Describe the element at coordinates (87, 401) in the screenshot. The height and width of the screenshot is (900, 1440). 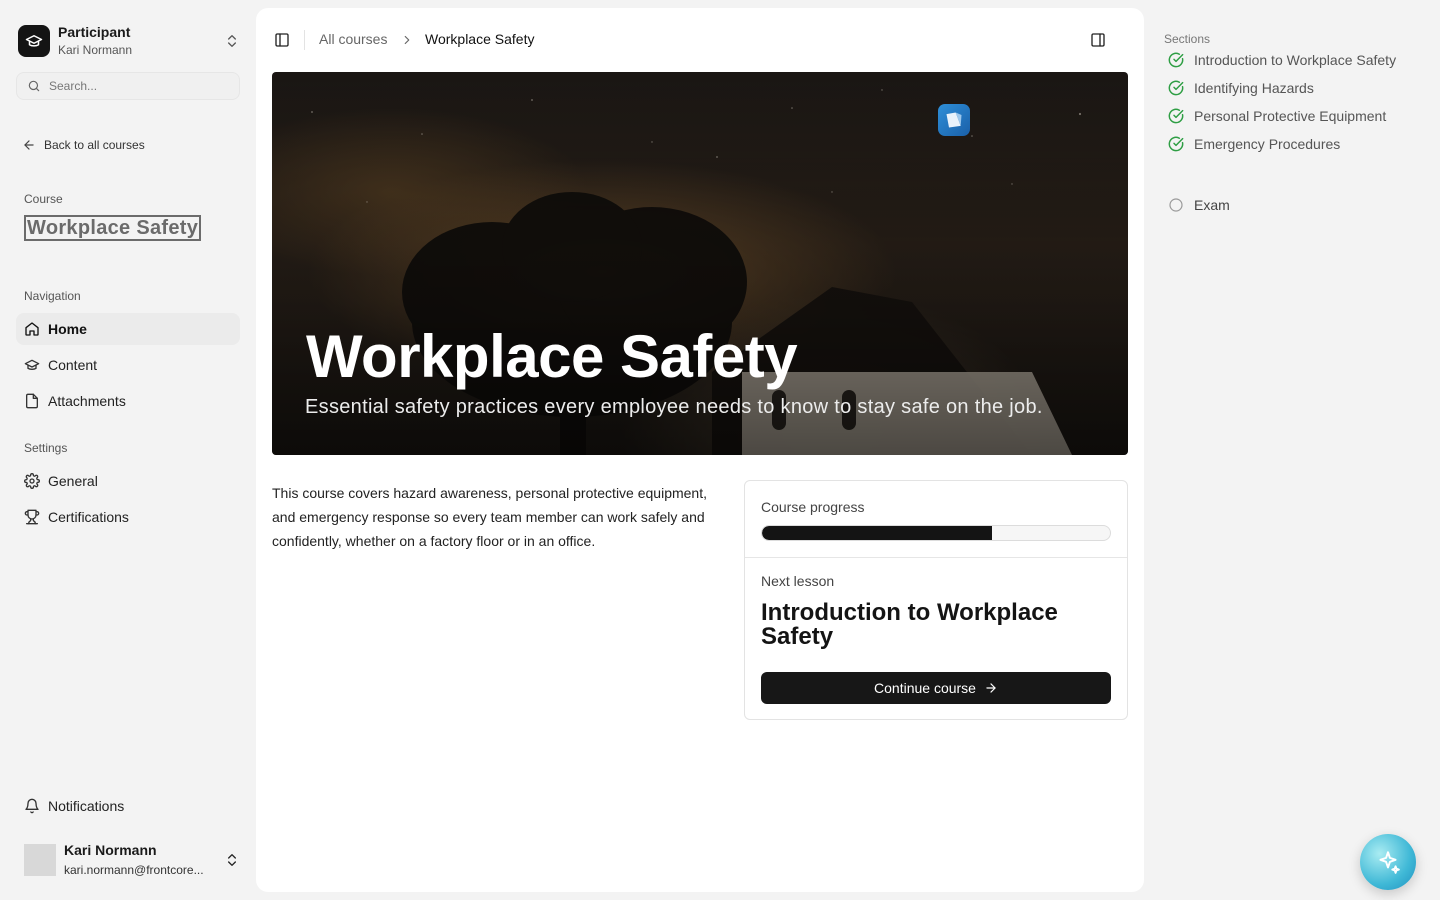
I see `nav-item-label: Attachments` at that location.